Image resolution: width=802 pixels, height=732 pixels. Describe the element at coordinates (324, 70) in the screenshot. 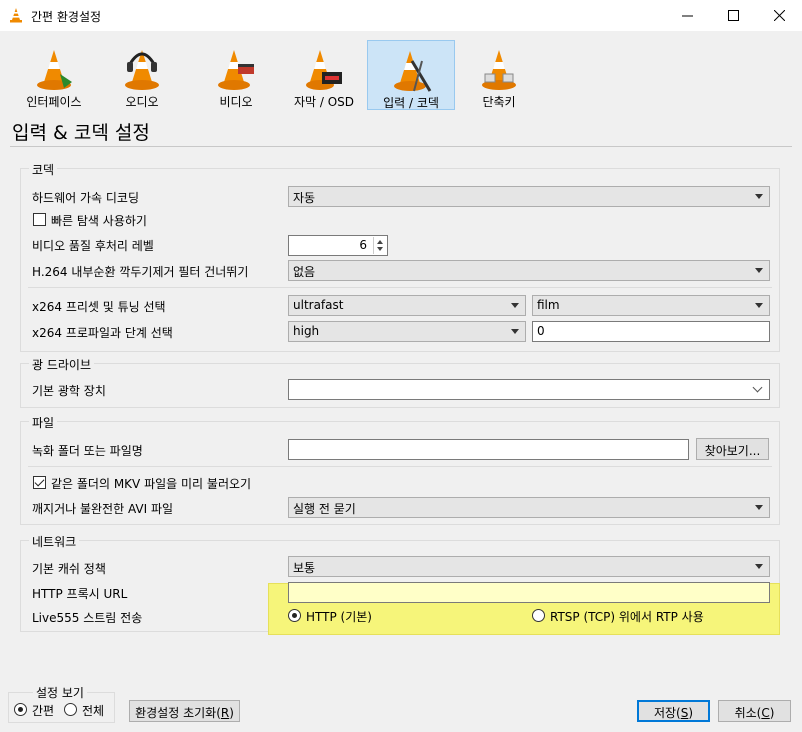

I see `subtitle-icon` at that location.